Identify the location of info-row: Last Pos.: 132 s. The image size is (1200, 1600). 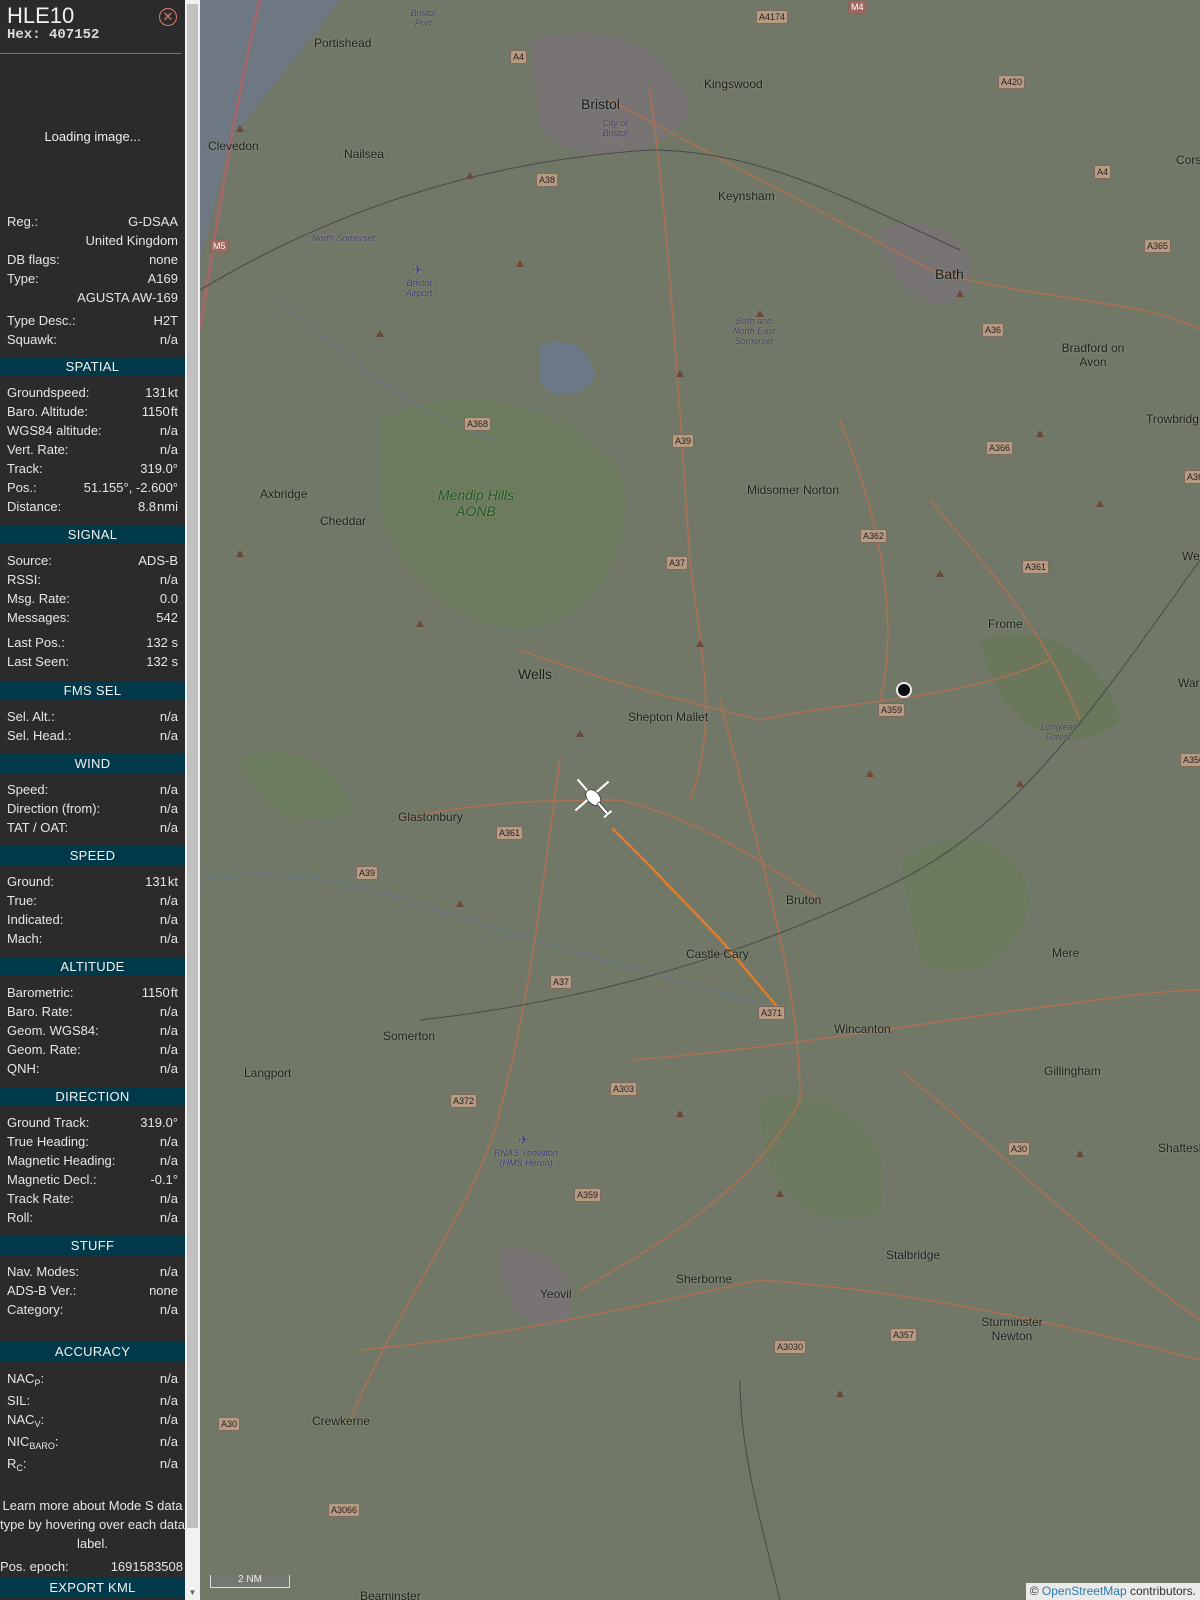
(92, 643).